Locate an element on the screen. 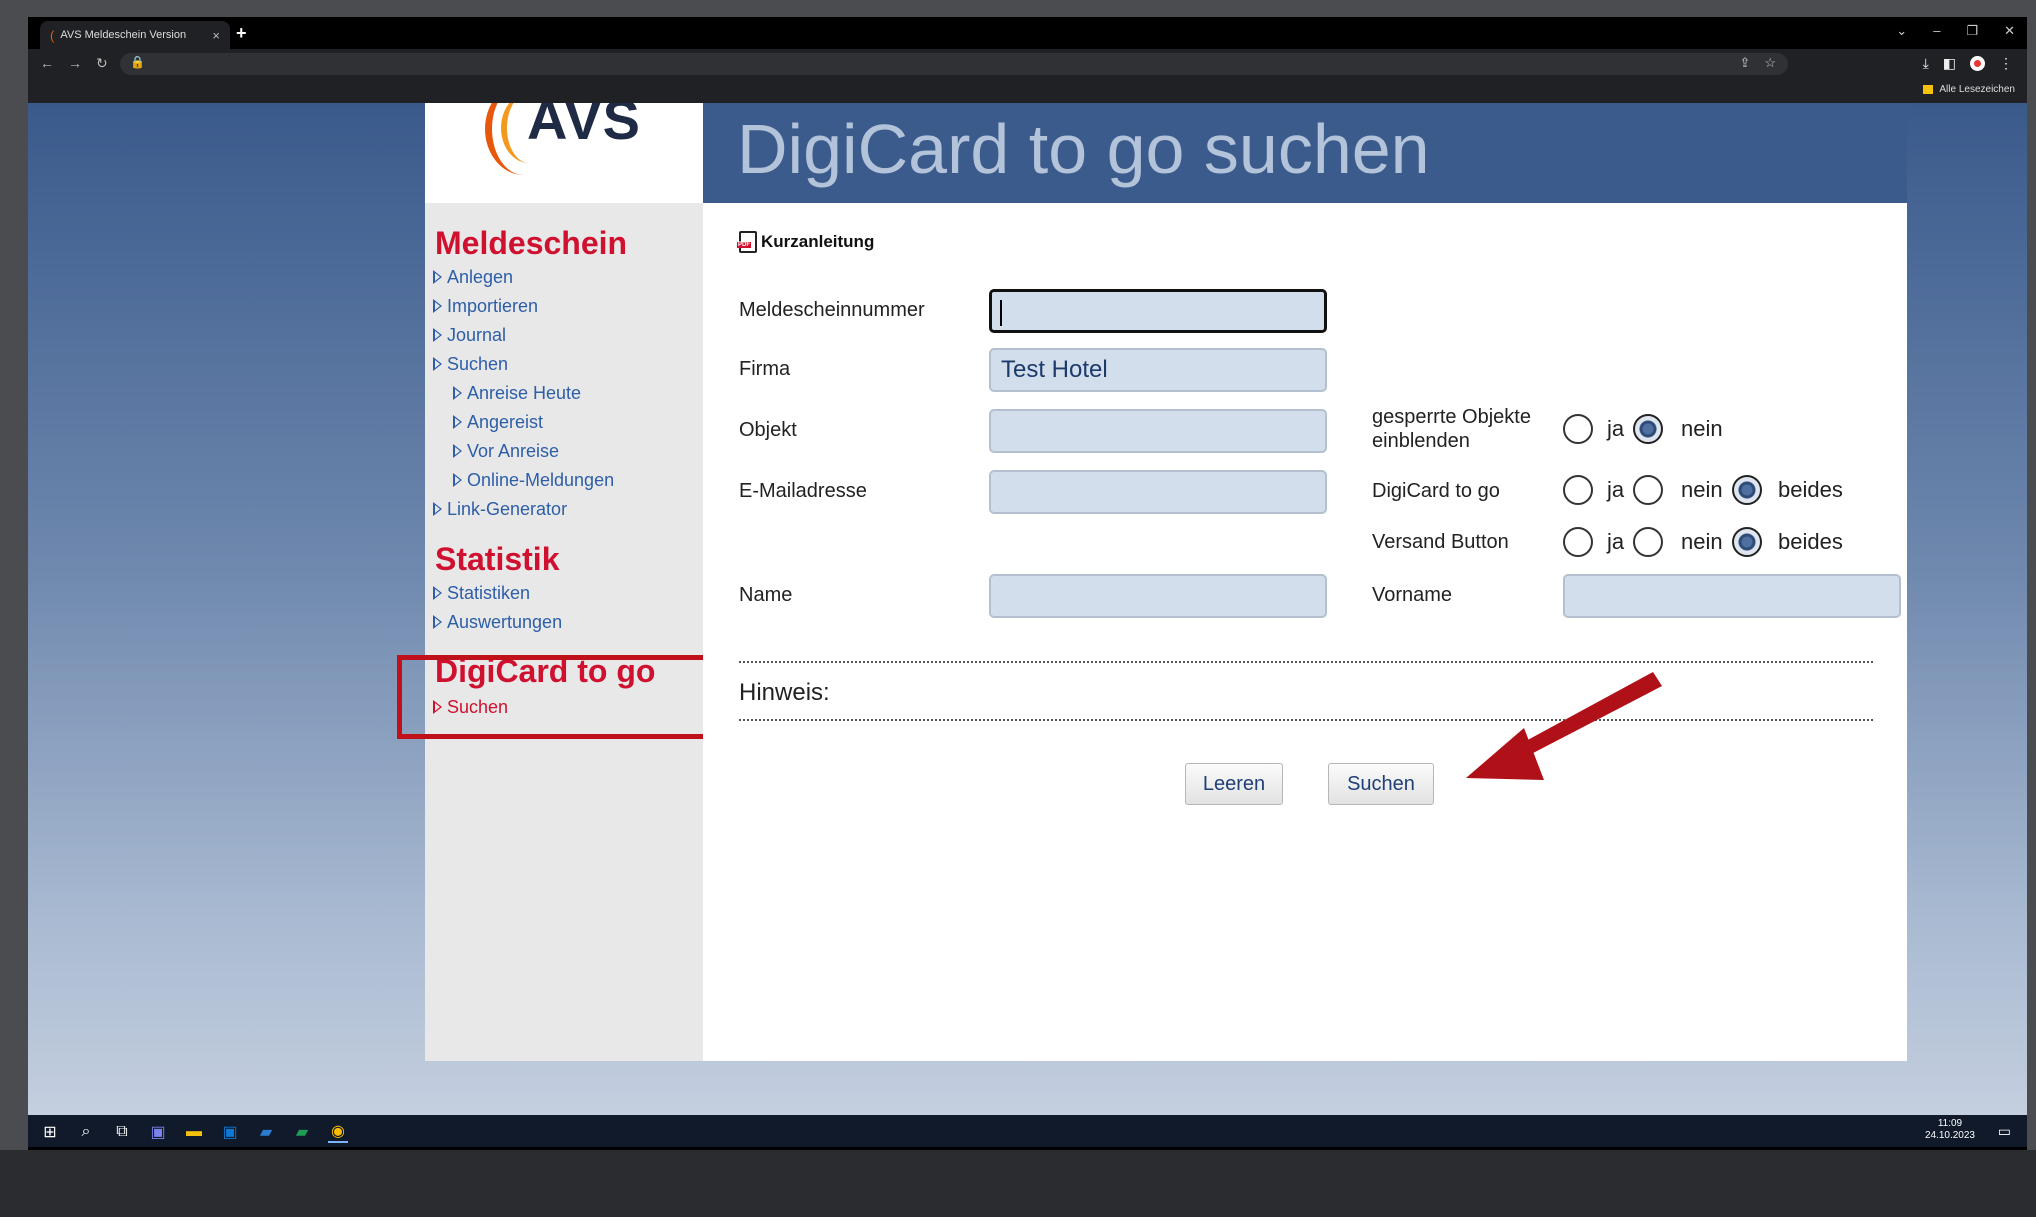 This screenshot has width=2036, height=1217. gesperrte-ja-label: ja is located at coordinates (1616, 428).